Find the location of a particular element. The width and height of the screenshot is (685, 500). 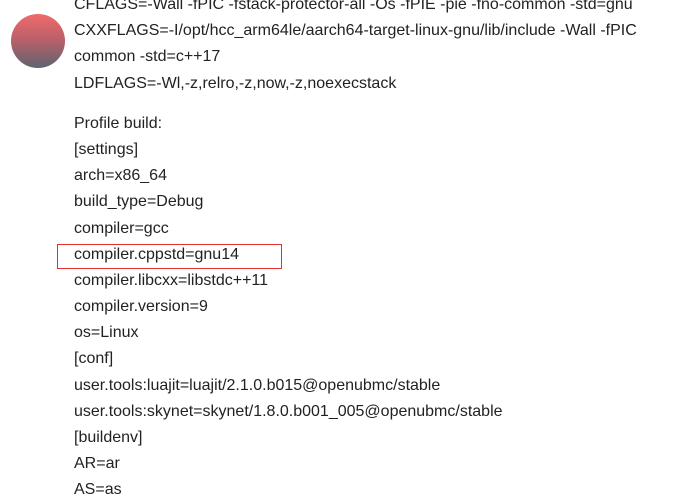

post-line: [settings] is located at coordinates (106, 149).